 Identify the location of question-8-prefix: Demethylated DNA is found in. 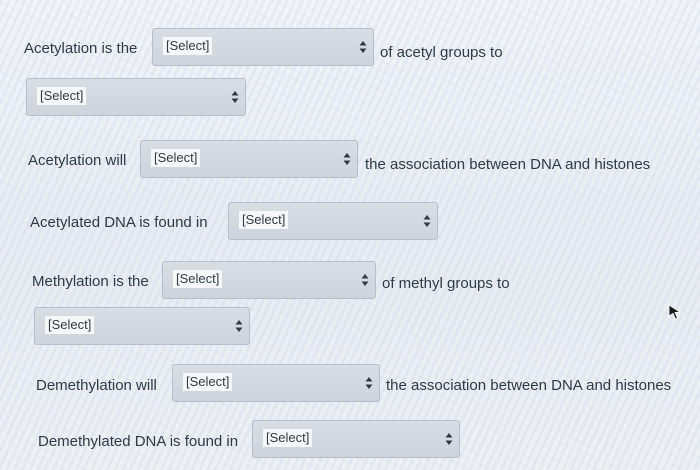
(138, 441).